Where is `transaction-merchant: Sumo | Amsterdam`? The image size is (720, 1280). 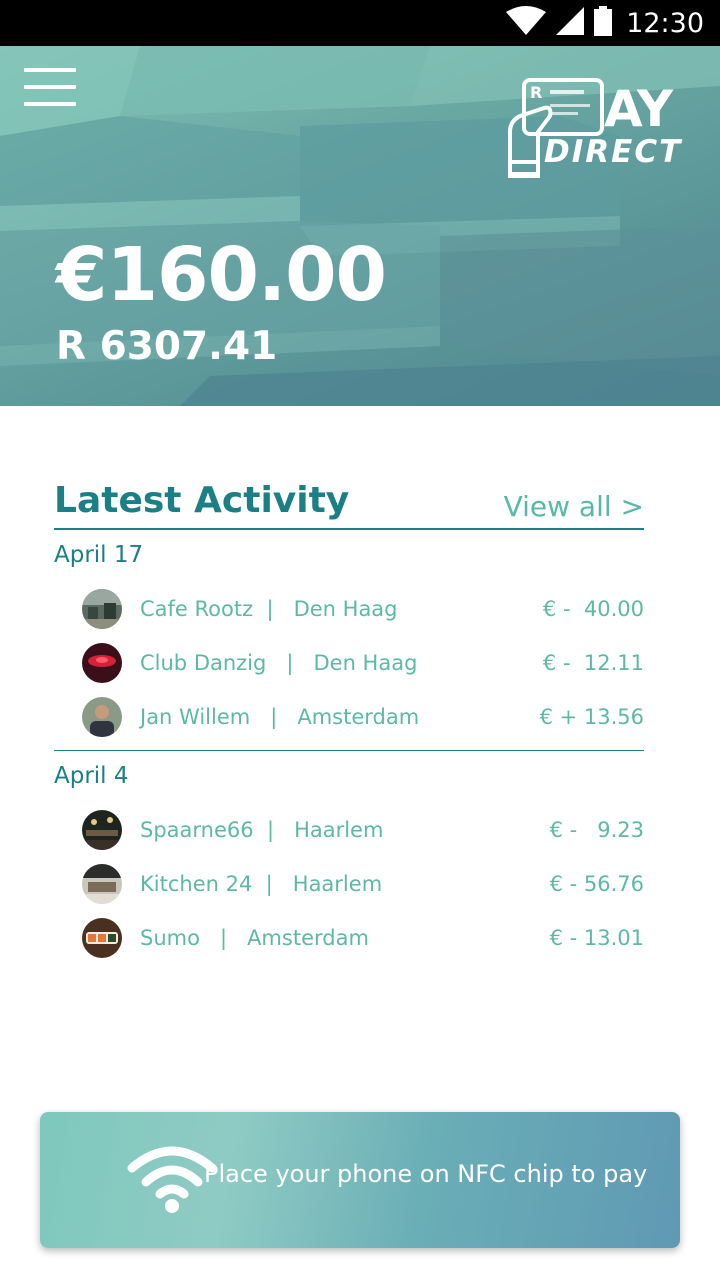 transaction-merchant: Sumo | Amsterdam is located at coordinates (254, 938).